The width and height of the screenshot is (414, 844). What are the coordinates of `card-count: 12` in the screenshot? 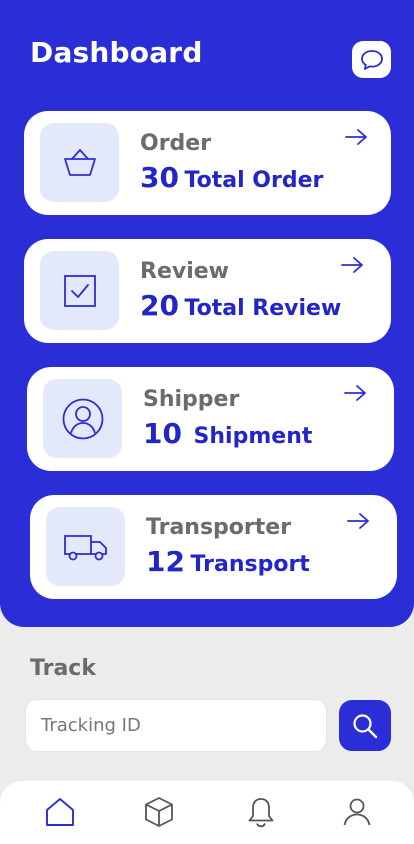 It's located at (165, 561).